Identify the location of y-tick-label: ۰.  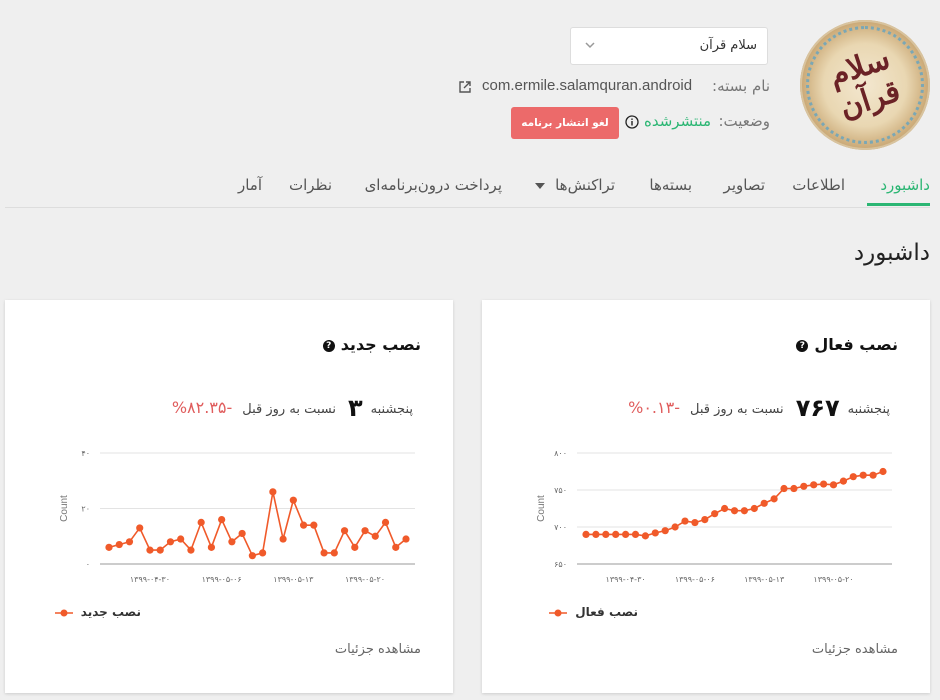
(88, 564).